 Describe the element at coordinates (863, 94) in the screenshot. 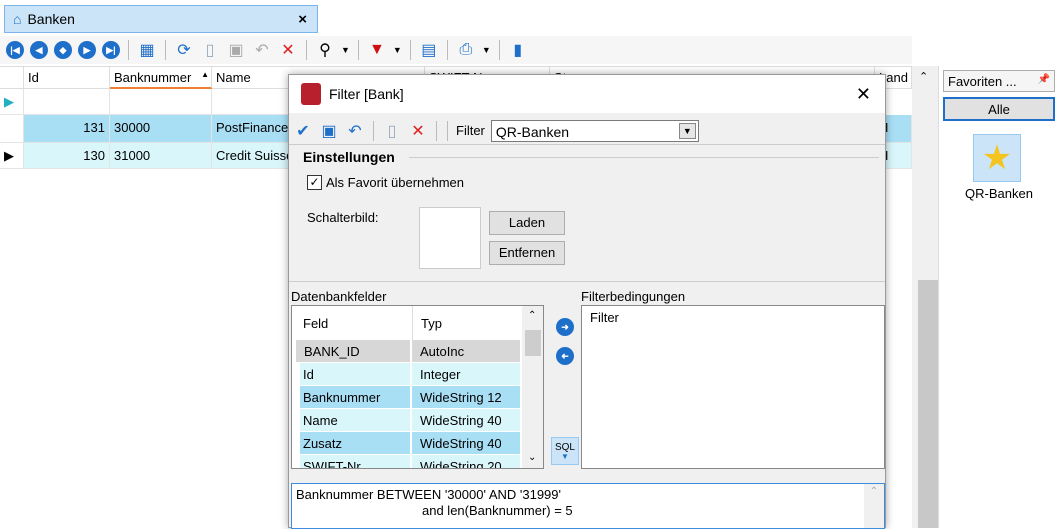

I see `close-dialog-button: ✕` at that location.